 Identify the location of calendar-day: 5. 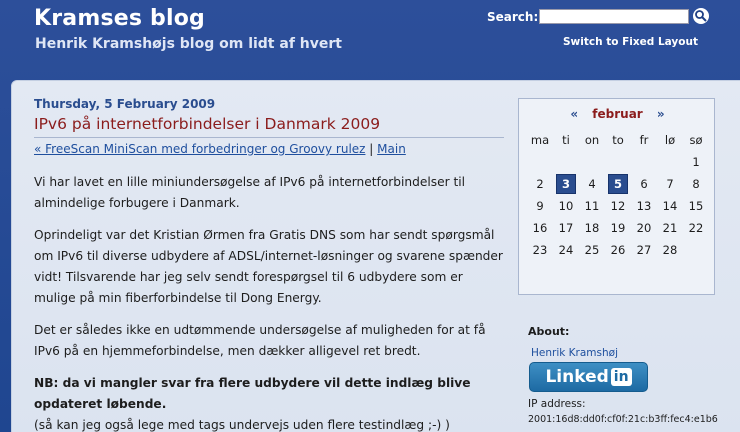
(618, 184).